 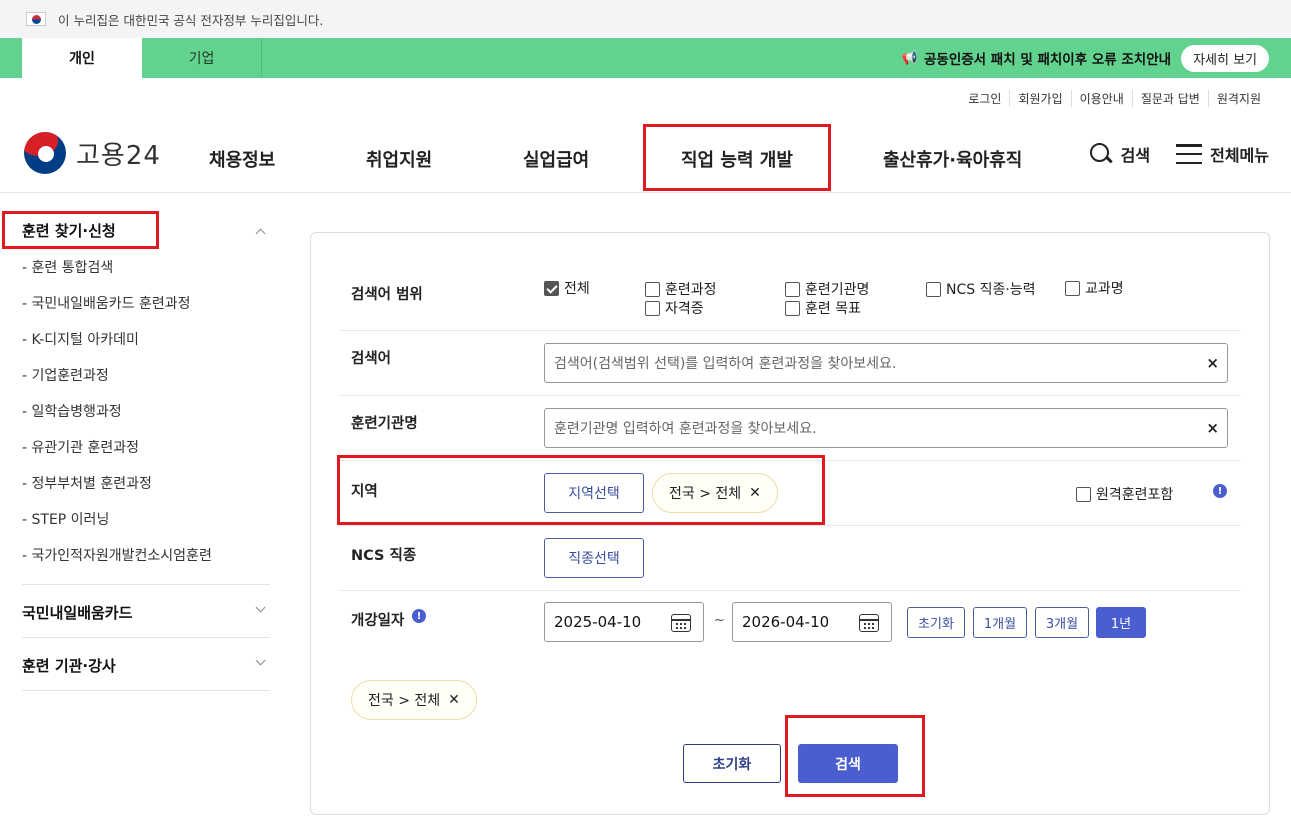 I want to click on reset-button: 초기화, so click(x=732, y=763).